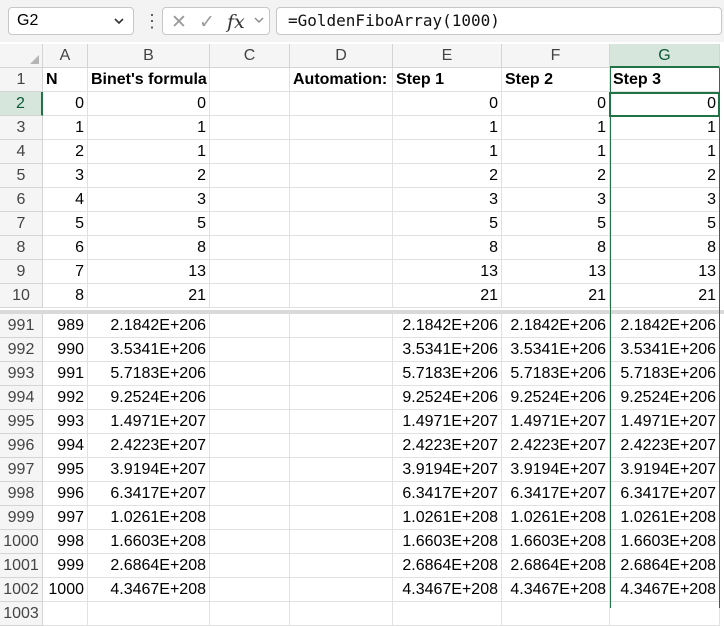 Image resolution: width=724 pixels, height=626 pixels. Describe the element at coordinates (65, 446) in the screenshot. I see `cell-a996: 994` at that location.